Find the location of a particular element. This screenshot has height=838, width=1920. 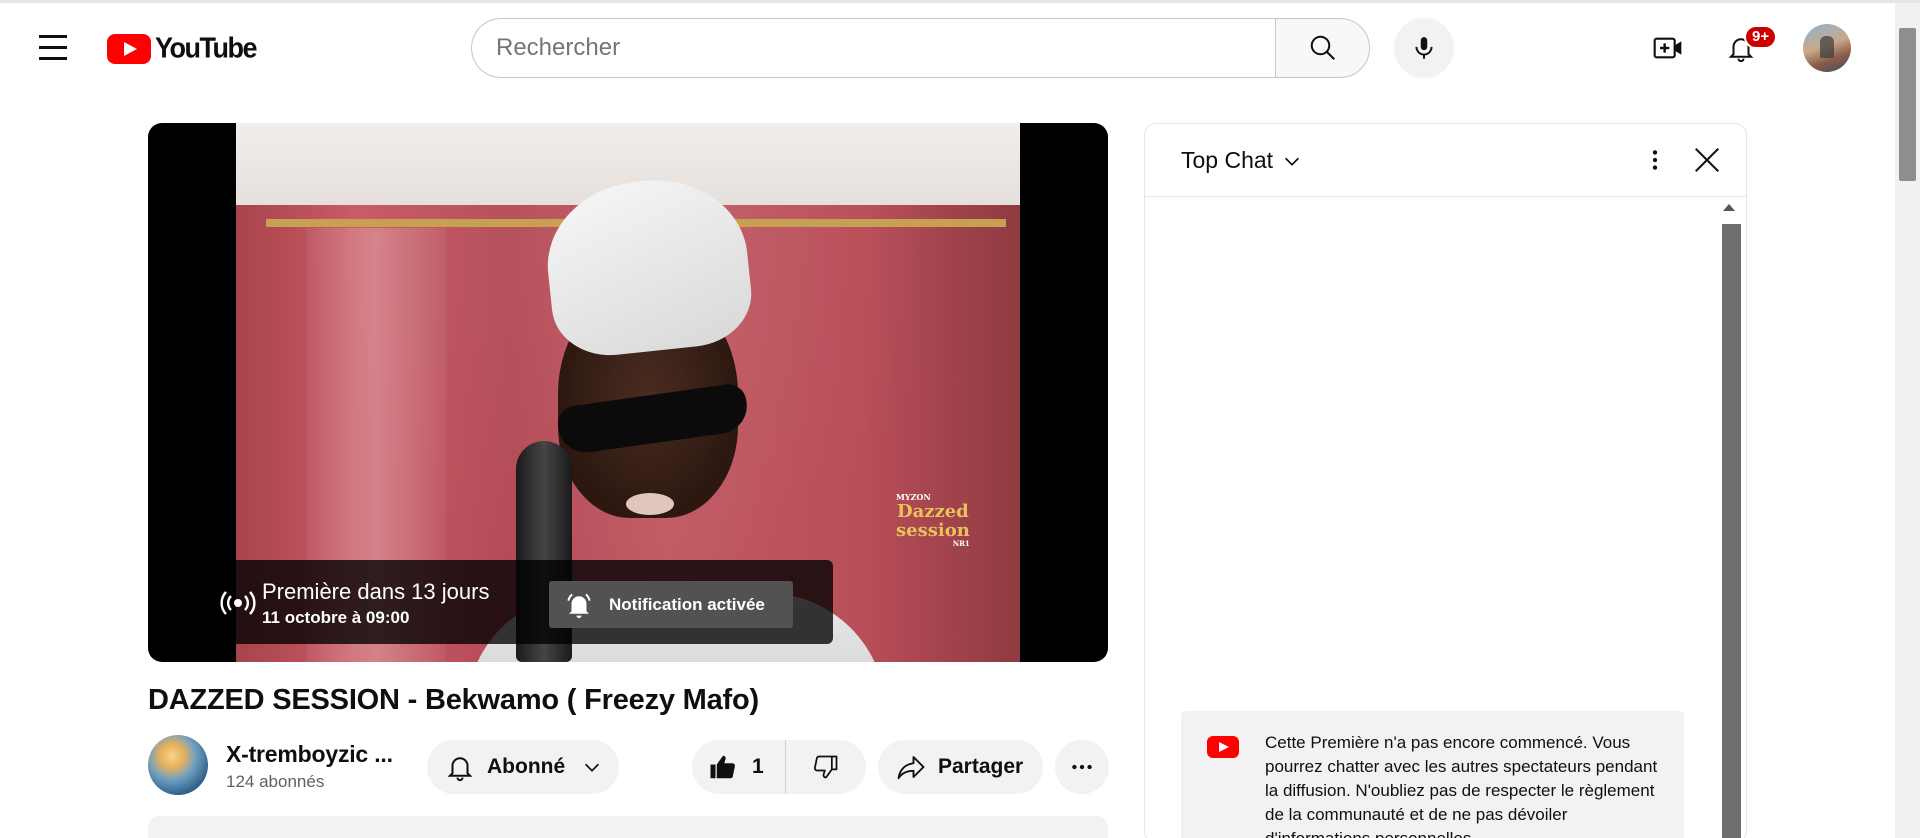

like-dislike-group: 1 is located at coordinates (779, 767).